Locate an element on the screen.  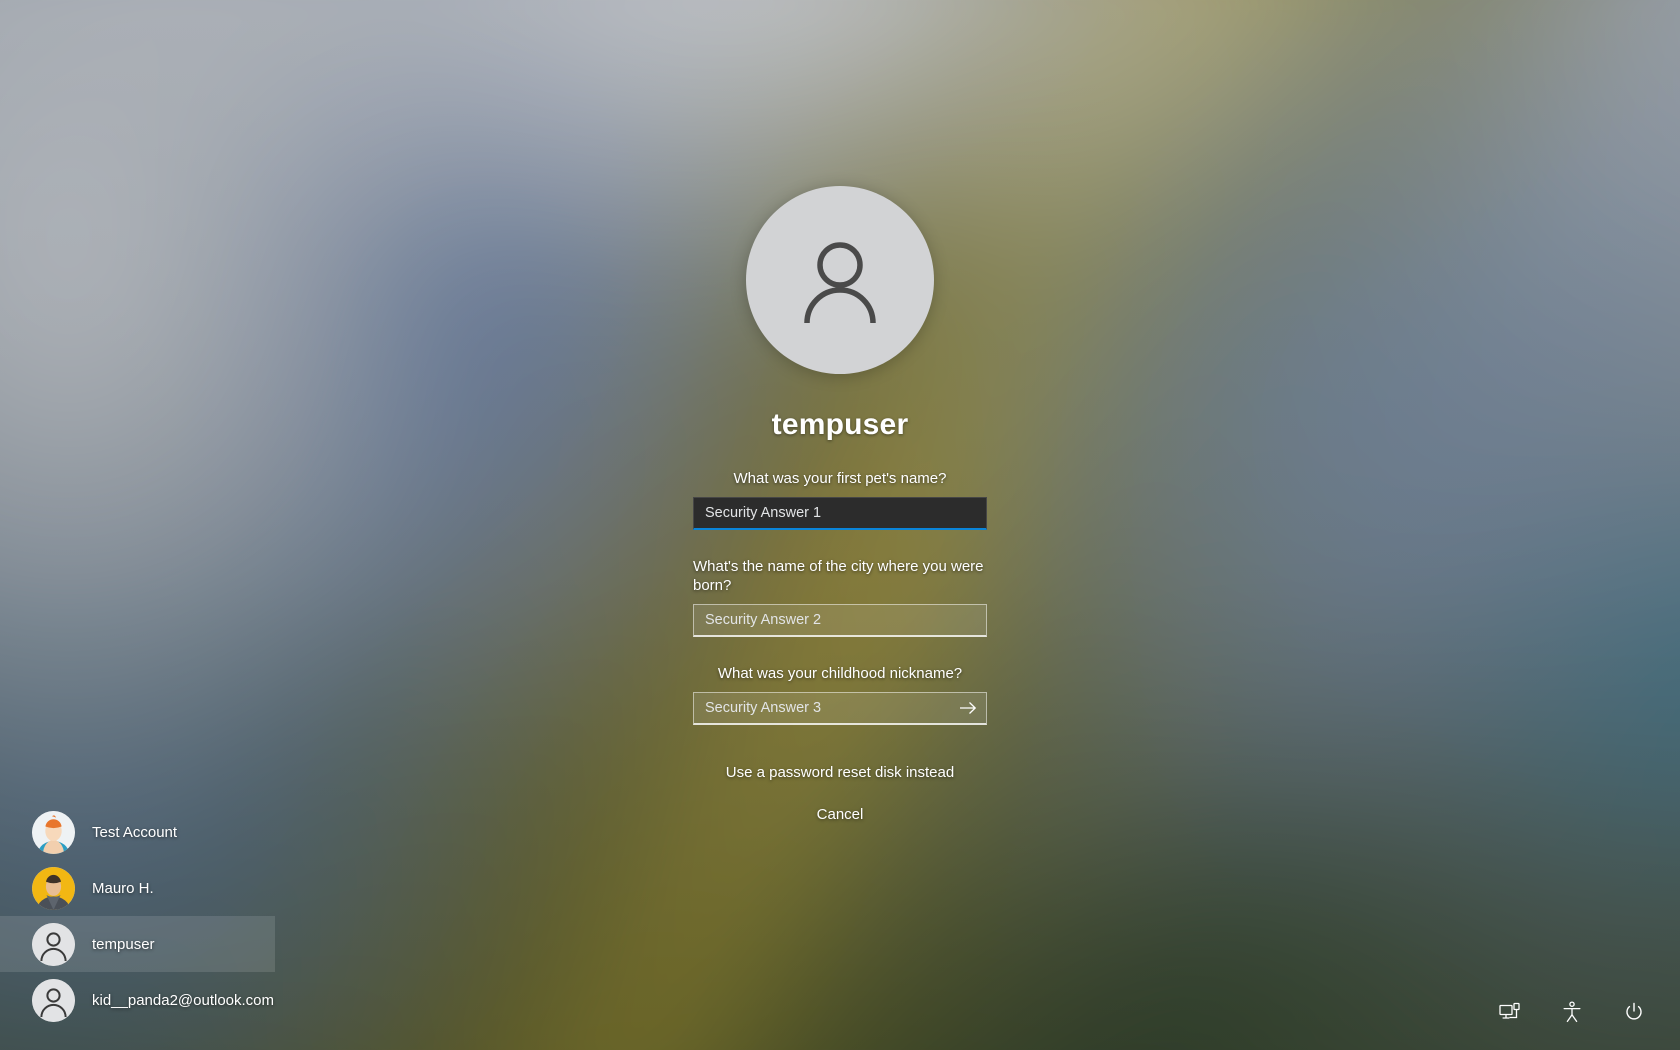
arrow-right-icon is located at coordinates (968, 708).